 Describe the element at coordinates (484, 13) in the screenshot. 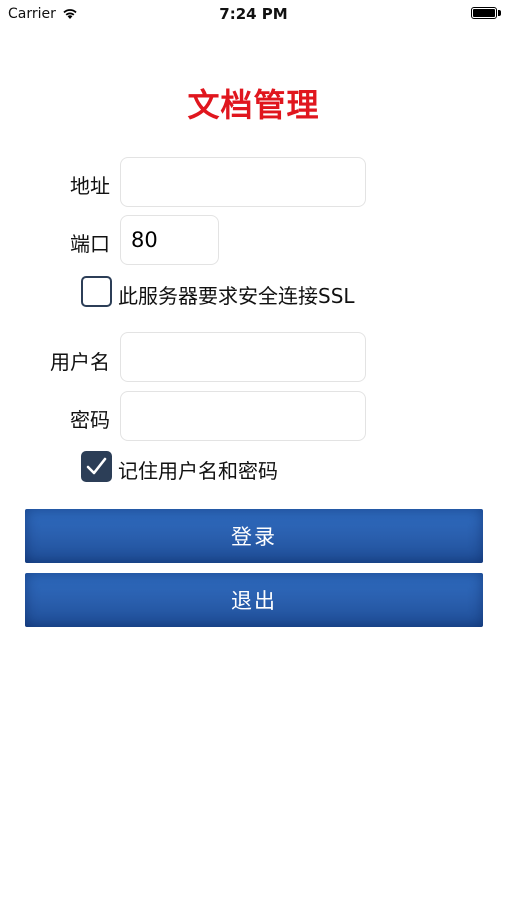

I see `battery-icon` at that location.